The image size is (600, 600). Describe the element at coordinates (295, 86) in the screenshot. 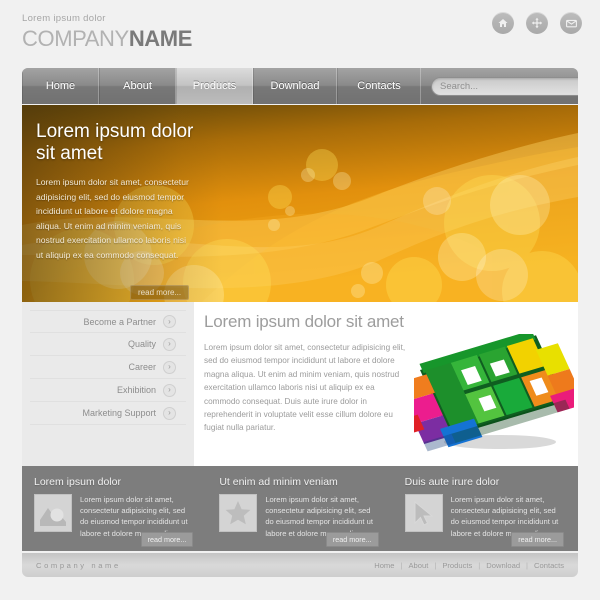

I see `nav-item-download: Download` at that location.